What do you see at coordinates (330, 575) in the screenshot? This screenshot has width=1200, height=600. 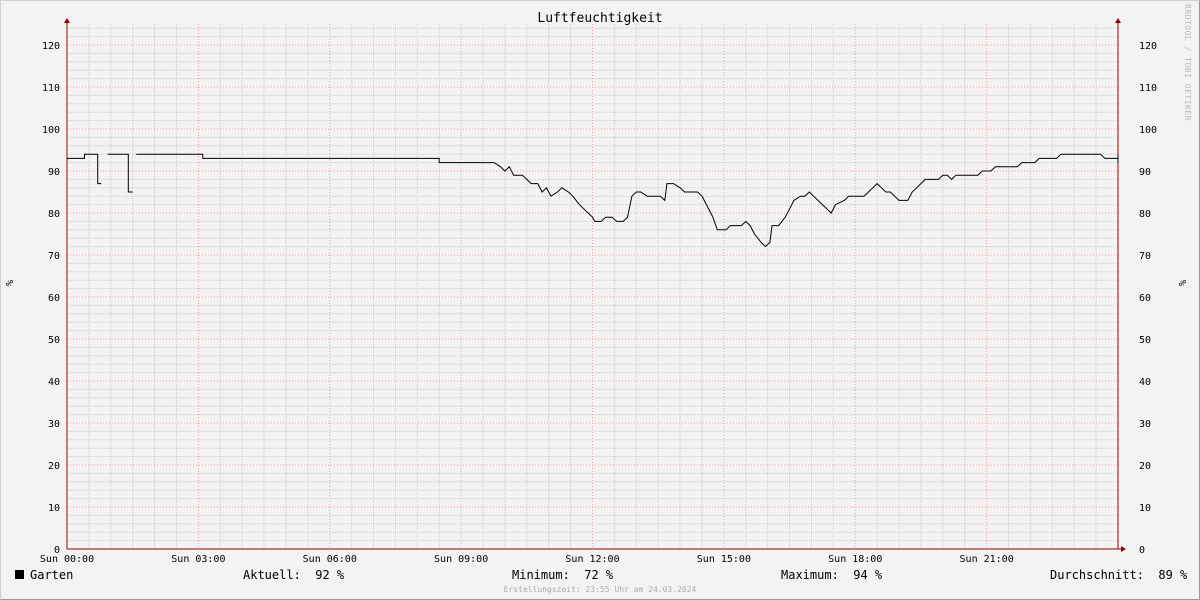 I see `legend-current-value: 92 %` at bounding box center [330, 575].